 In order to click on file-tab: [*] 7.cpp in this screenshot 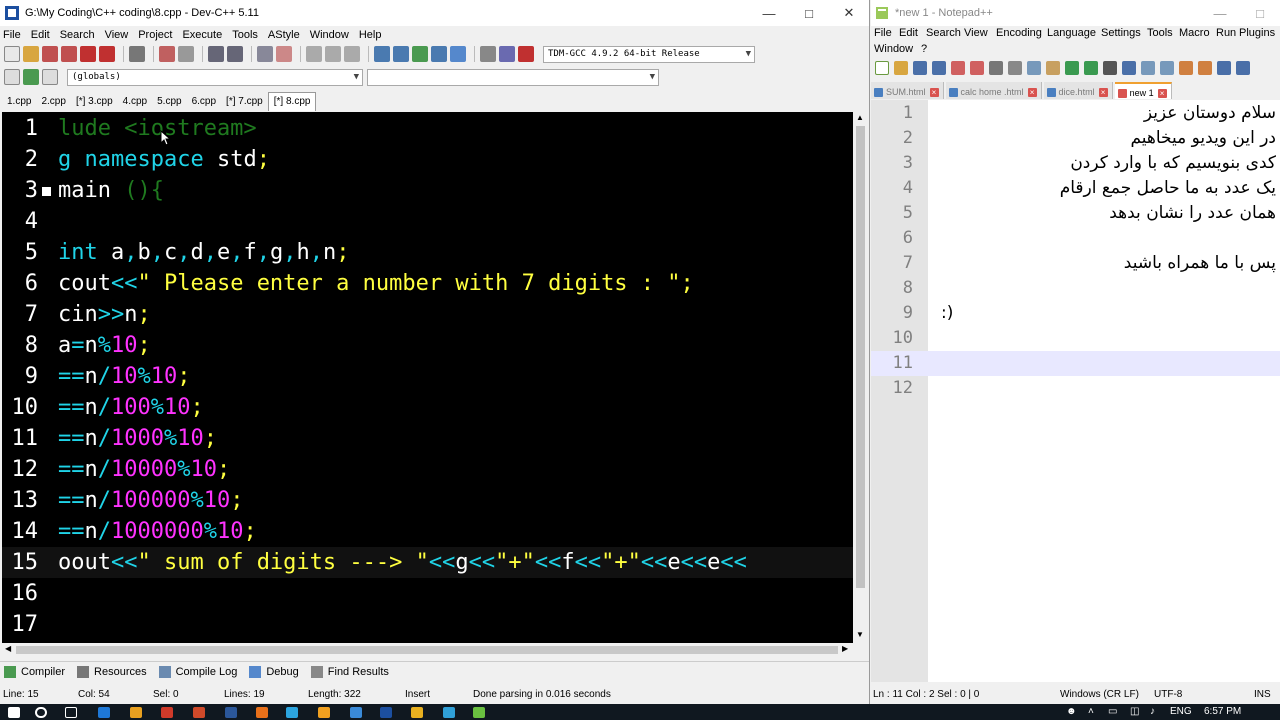, I will do `click(244, 102)`.